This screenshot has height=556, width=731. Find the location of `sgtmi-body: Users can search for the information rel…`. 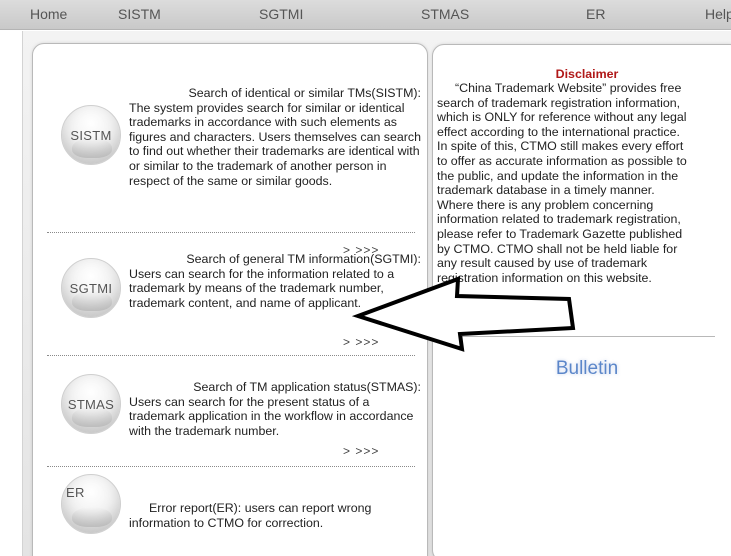

sgtmi-body: Users can search for the information rel… is located at coordinates (262, 288).